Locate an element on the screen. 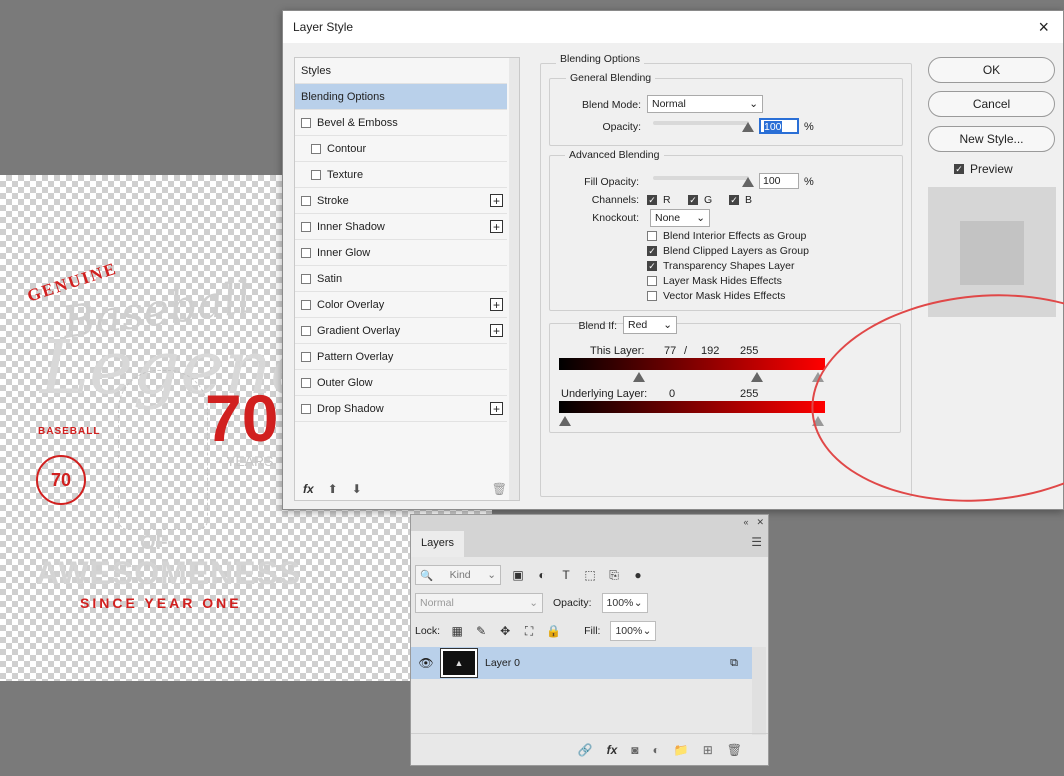 Image resolution: width=1064 pixels, height=776 pixels. advanced-option: ✓ Blend Clipped Layers as Group is located at coordinates (728, 251).